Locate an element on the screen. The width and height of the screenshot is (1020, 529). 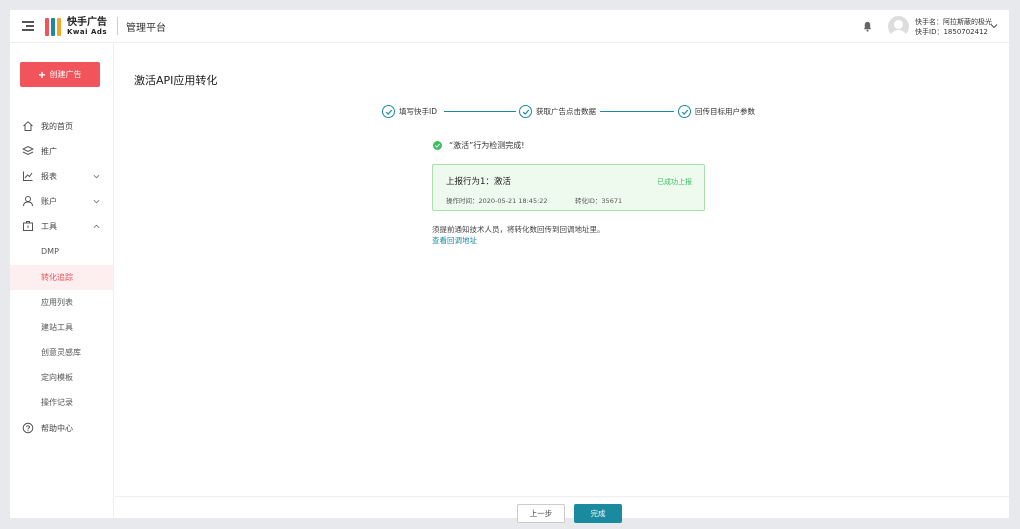
create-ad-label: 创建广告 is located at coordinates (65, 74).